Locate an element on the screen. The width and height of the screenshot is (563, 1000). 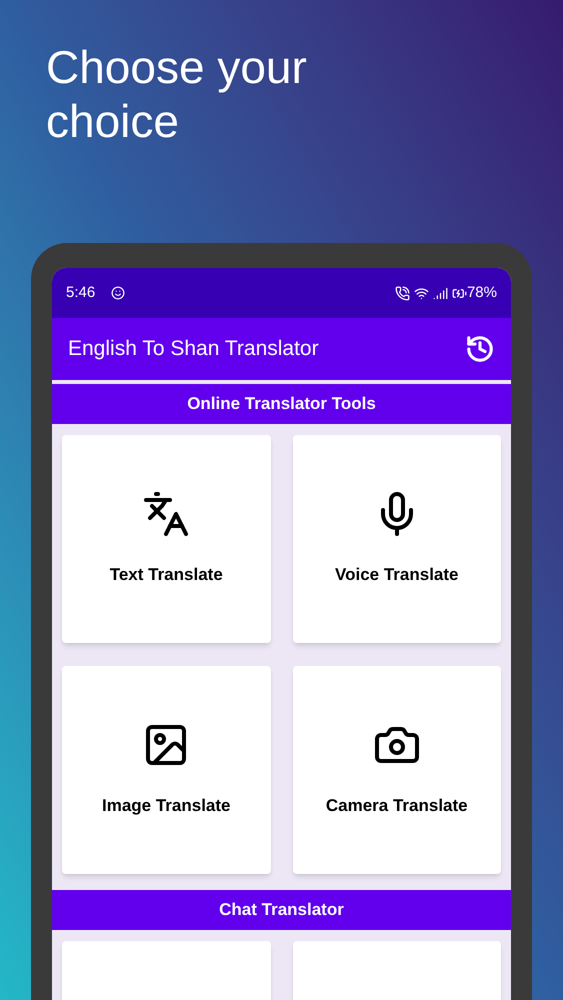
history-icon is located at coordinates (480, 349).